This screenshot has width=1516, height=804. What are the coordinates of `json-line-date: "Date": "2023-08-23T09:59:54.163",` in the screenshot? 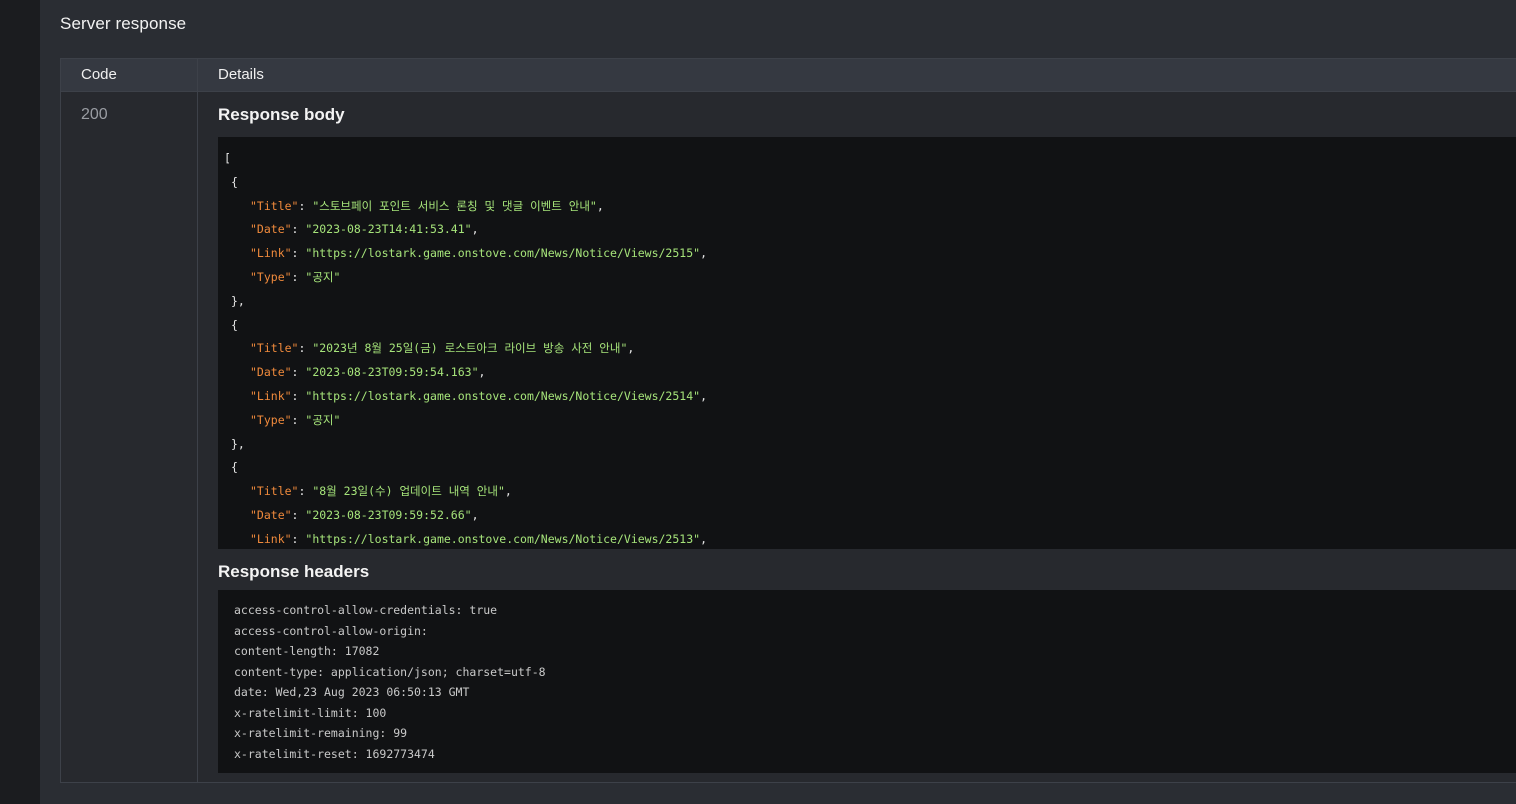 It's located at (870, 373).